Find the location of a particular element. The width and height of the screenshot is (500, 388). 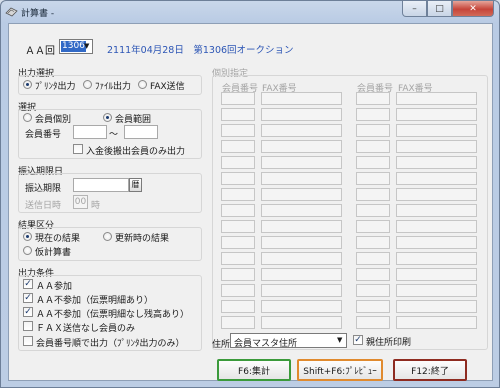

radio-printer is located at coordinates (27, 84).